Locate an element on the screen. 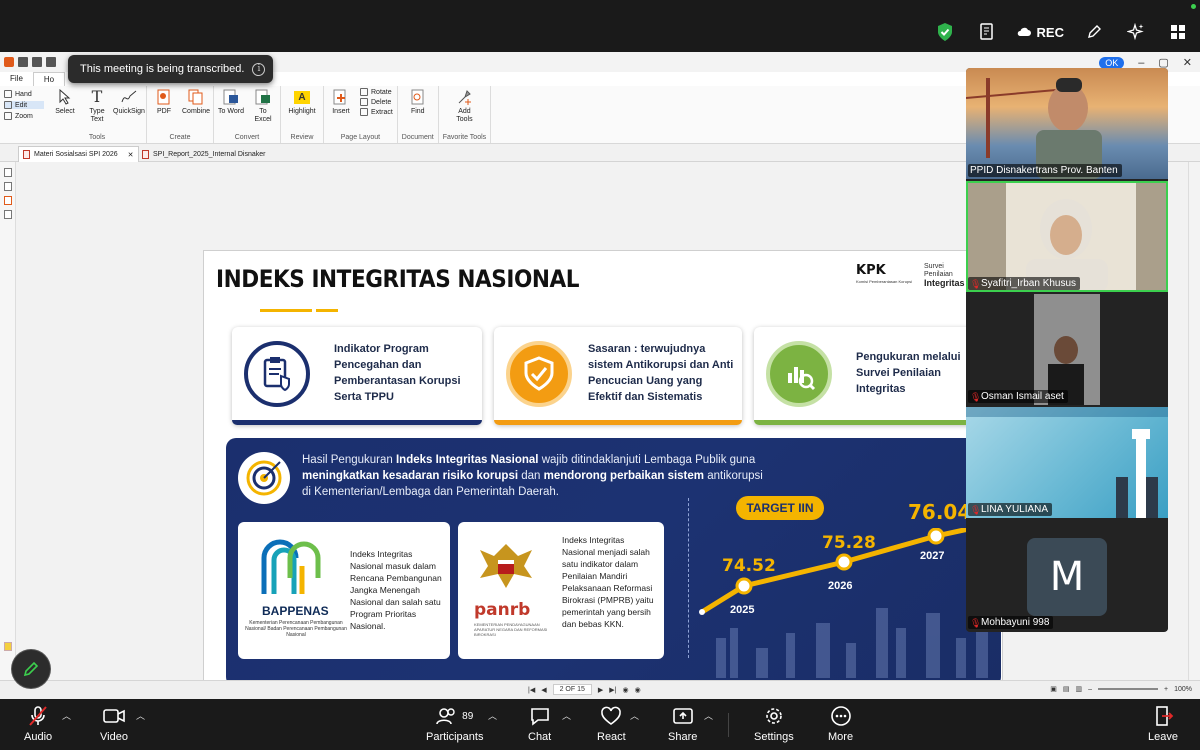 The height and width of the screenshot is (750, 1200). vertical-scrollbar is located at coordinates (1194, 429).